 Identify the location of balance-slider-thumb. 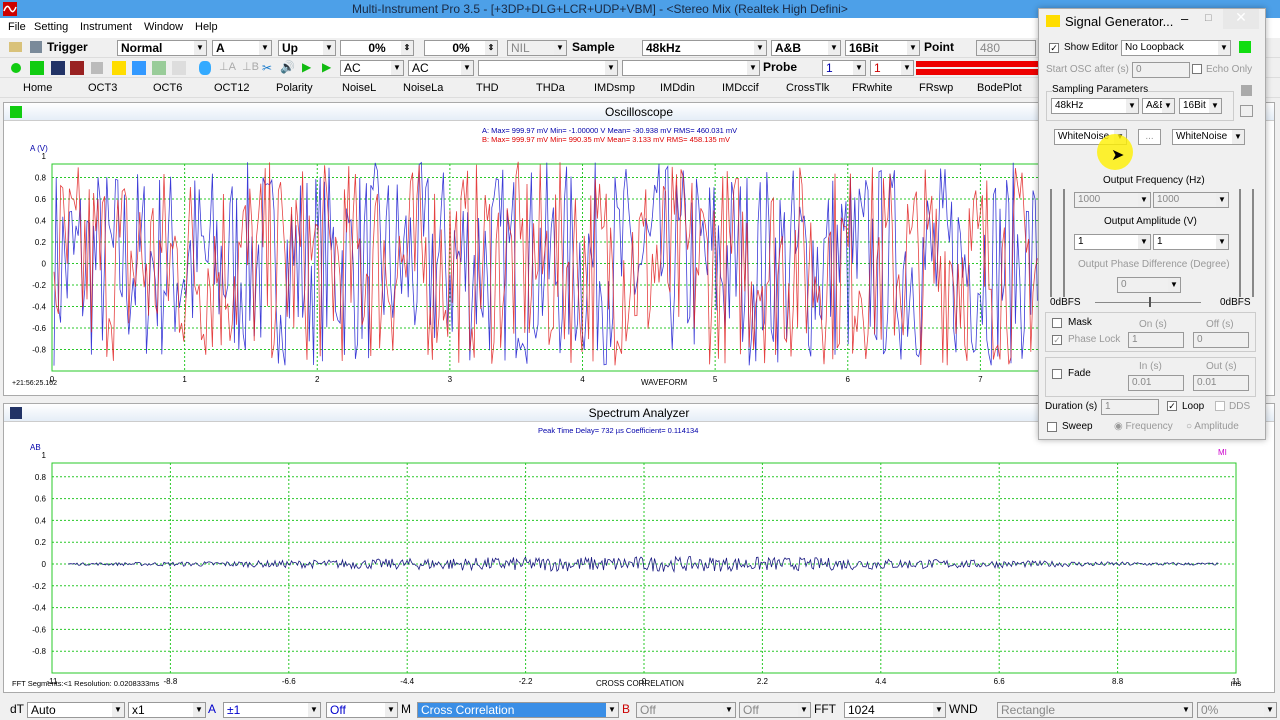
(1150, 302).